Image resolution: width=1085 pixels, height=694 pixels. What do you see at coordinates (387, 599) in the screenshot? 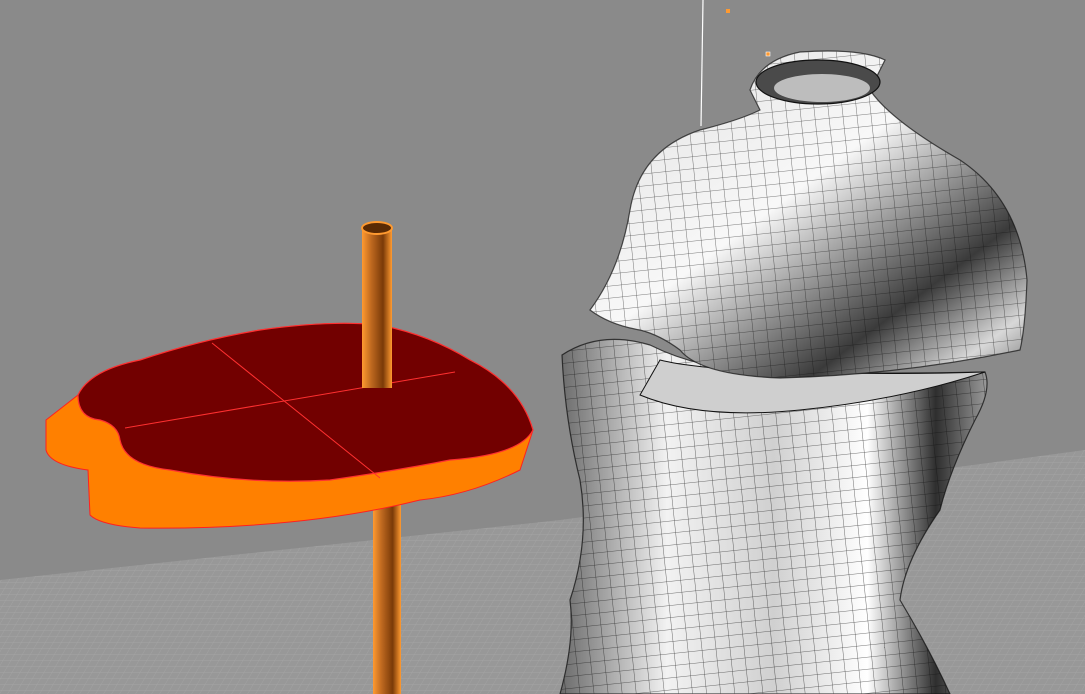
I see `pole-lower` at bounding box center [387, 599].